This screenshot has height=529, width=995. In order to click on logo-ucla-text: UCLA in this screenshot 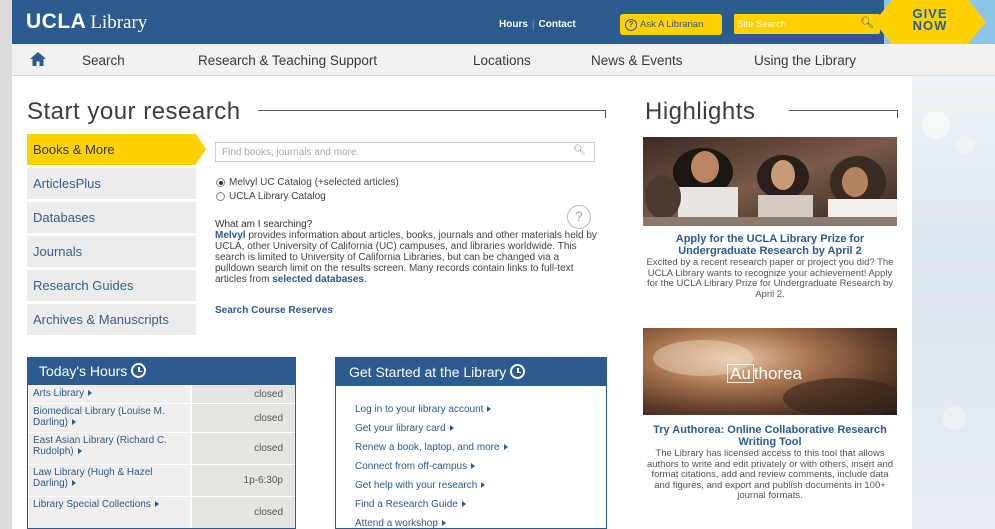, I will do `click(56, 21)`.